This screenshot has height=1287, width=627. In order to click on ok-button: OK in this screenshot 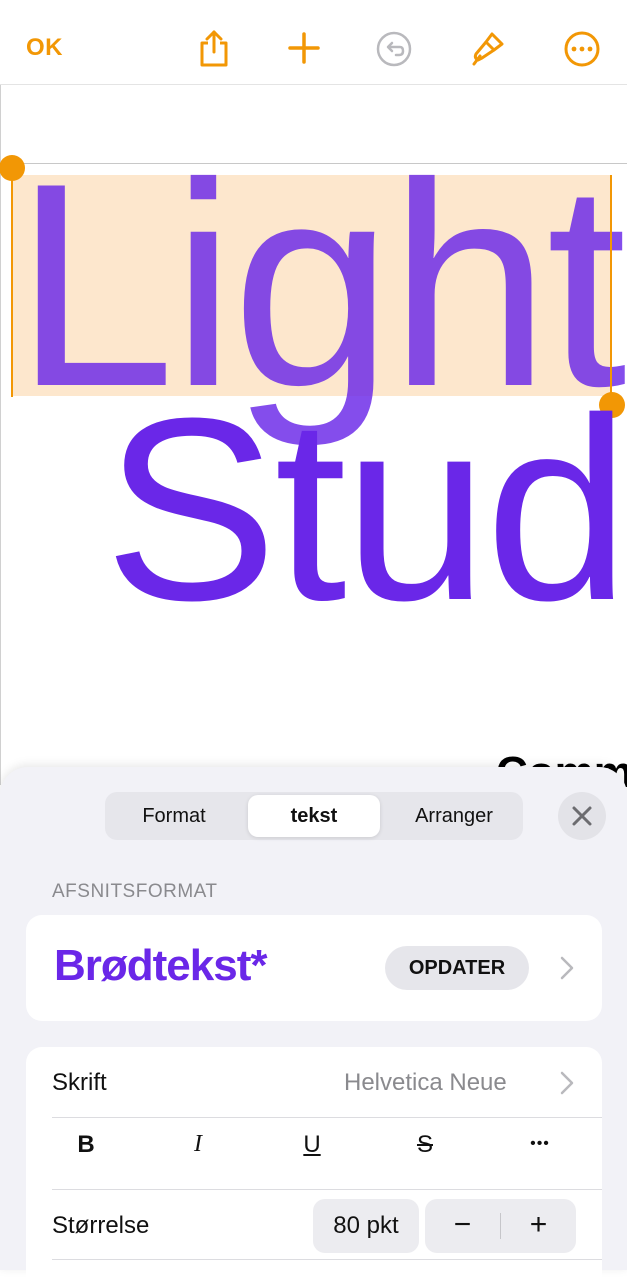, I will do `click(44, 48)`.